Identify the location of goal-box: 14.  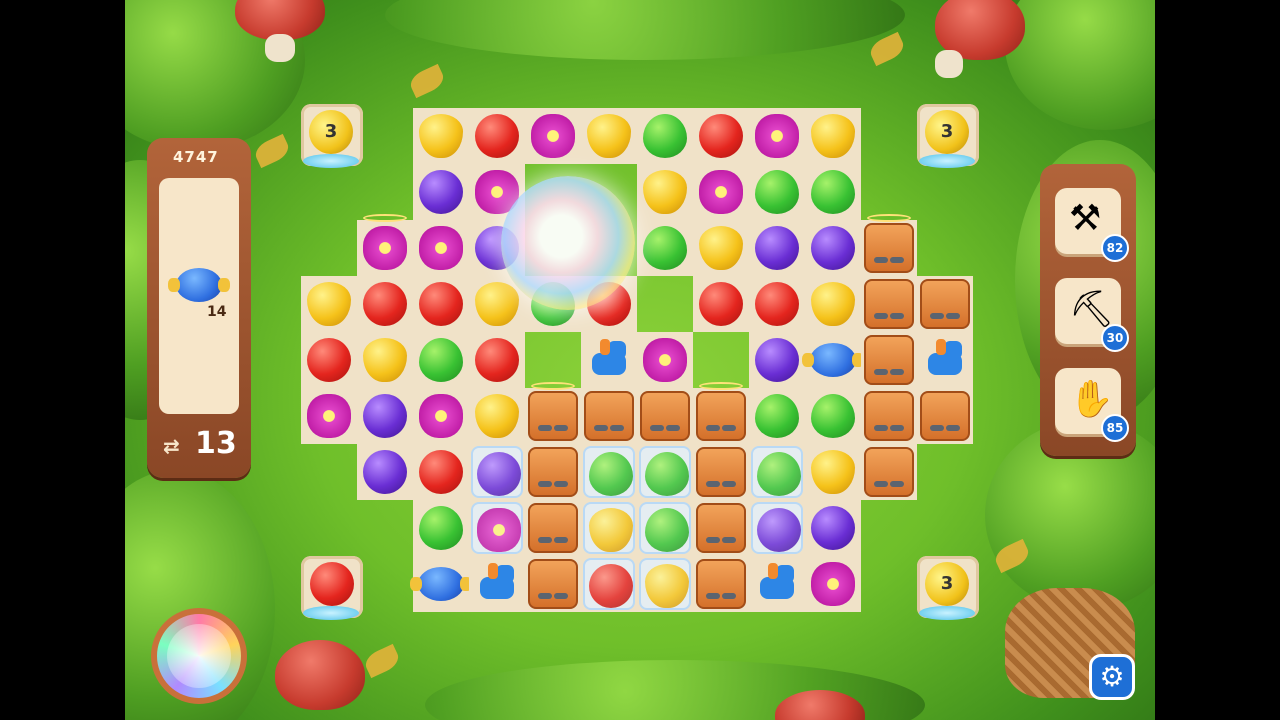
(199, 296).